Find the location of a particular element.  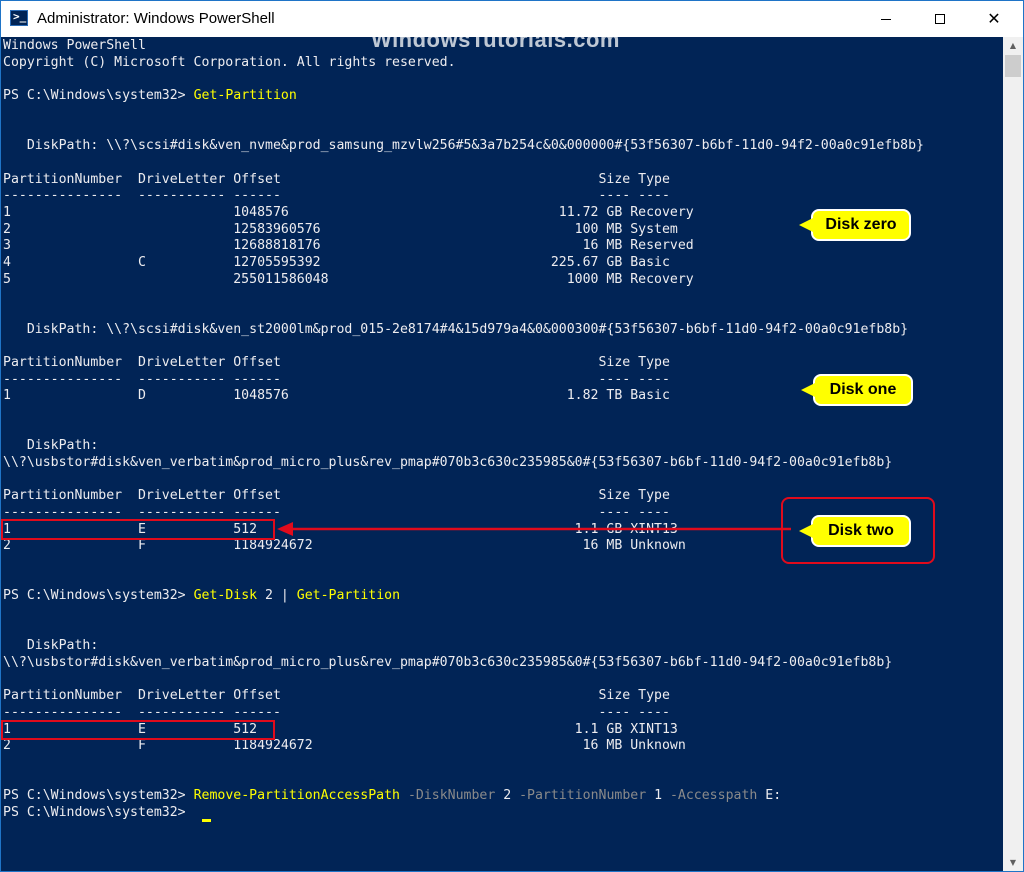

callout-label: Disk two is located at coordinates (861, 530).